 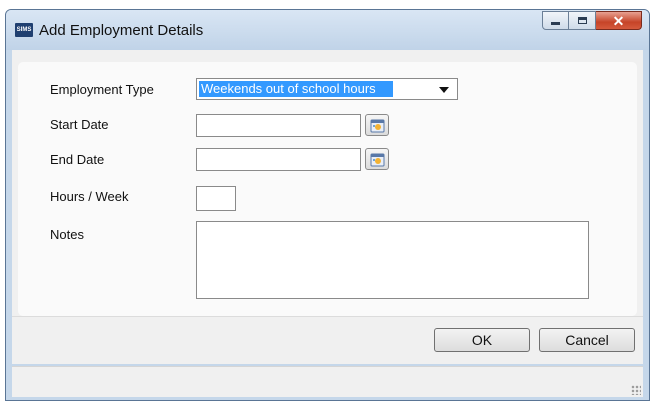 I want to click on close-icon: ✕, so click(x=618, y=20).